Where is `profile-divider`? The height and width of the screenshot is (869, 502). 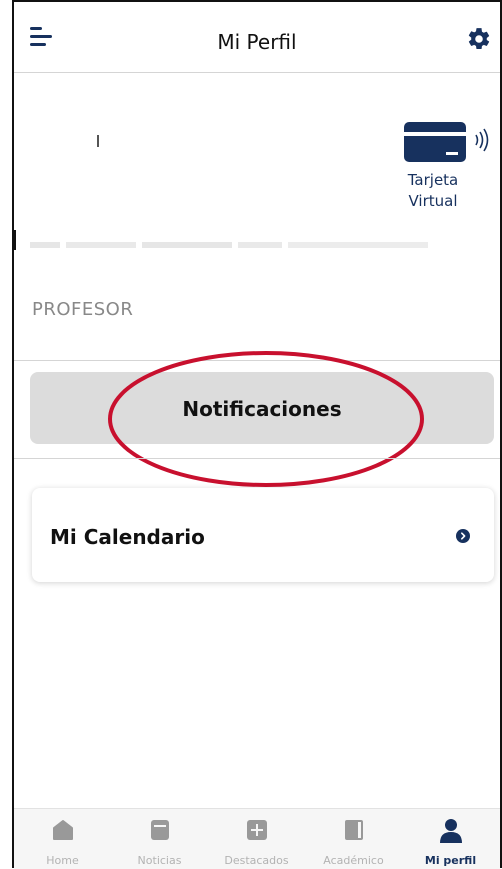 profile-divider is located at coordinates (257, 360).